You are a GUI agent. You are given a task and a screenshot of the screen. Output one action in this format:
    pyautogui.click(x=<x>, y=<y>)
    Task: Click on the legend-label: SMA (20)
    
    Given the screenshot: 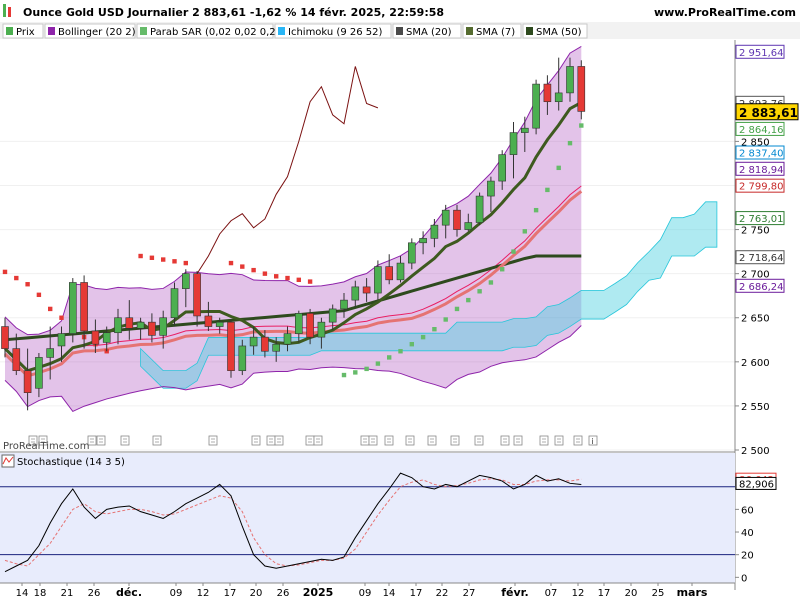 What is the action you would take?
    pyautogui.click(x=429, y=32)
    